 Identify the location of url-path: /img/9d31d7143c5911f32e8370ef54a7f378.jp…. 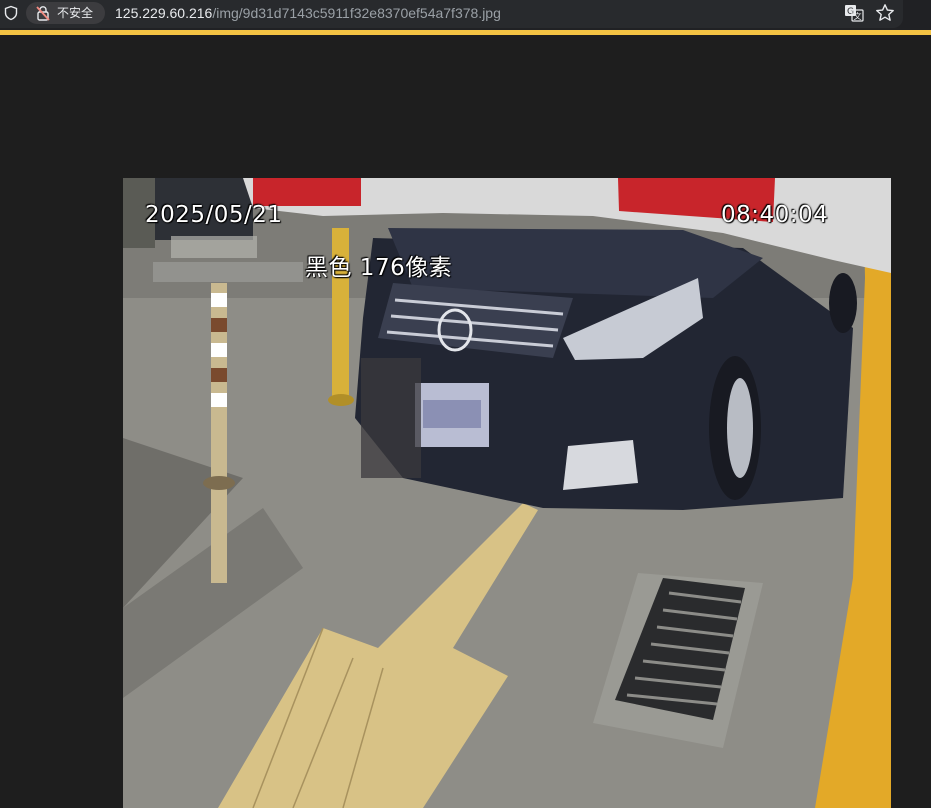
(356, 13).